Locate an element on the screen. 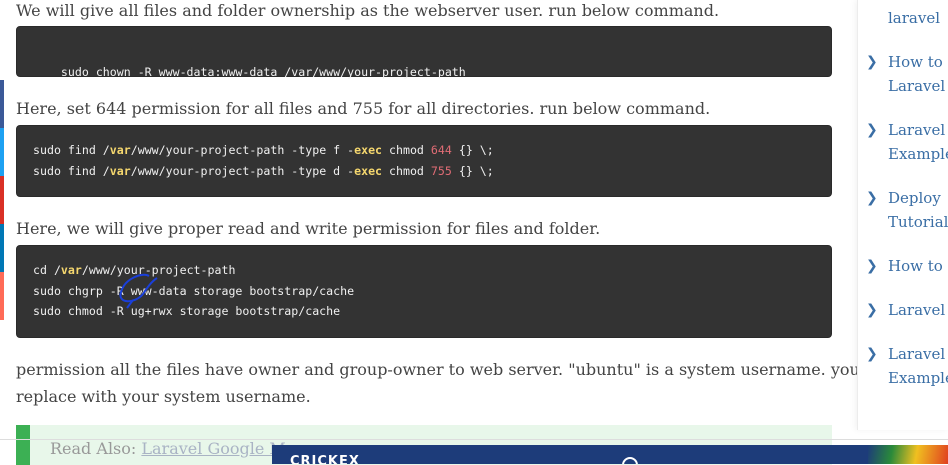  sidebar-item-label: How to Laravel is located at coordinates (916, 74).